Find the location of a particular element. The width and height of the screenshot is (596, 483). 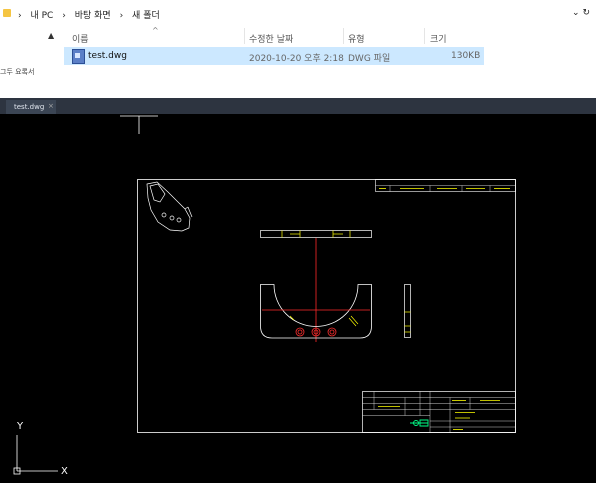

address-bar: › 내 PC › 바탕 화면 › 새 폴더 ⌄ ↻ is located at coordinates (298, 16).